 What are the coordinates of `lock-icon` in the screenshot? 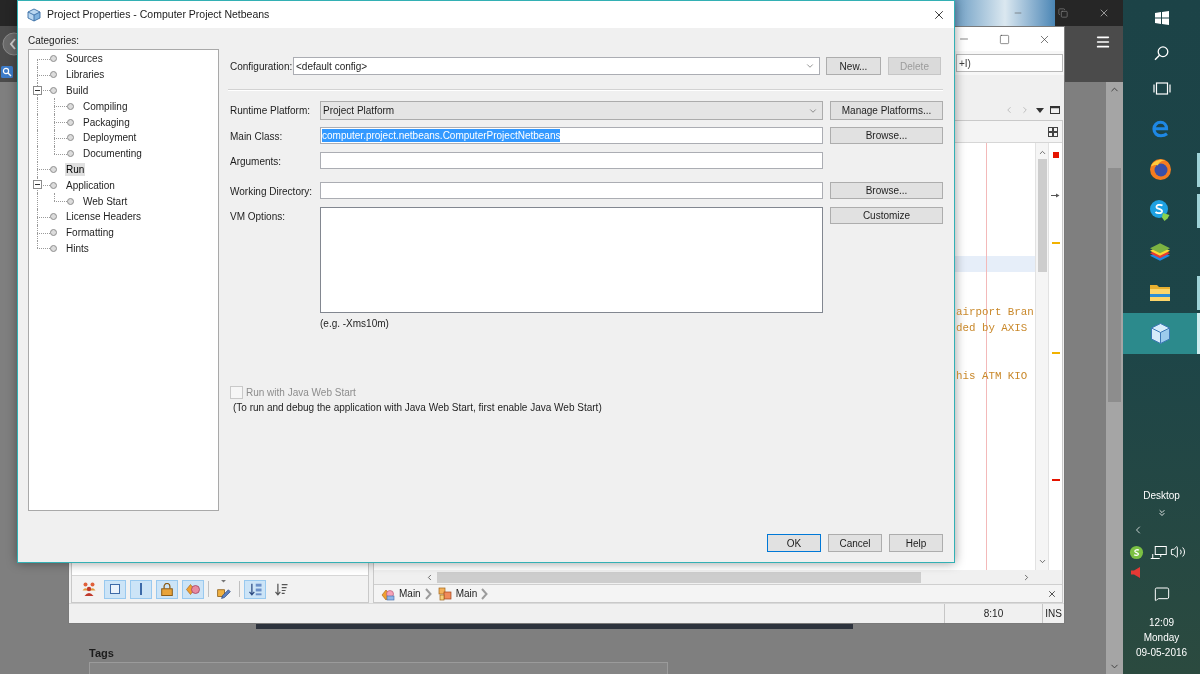 It's located at (167, 589).